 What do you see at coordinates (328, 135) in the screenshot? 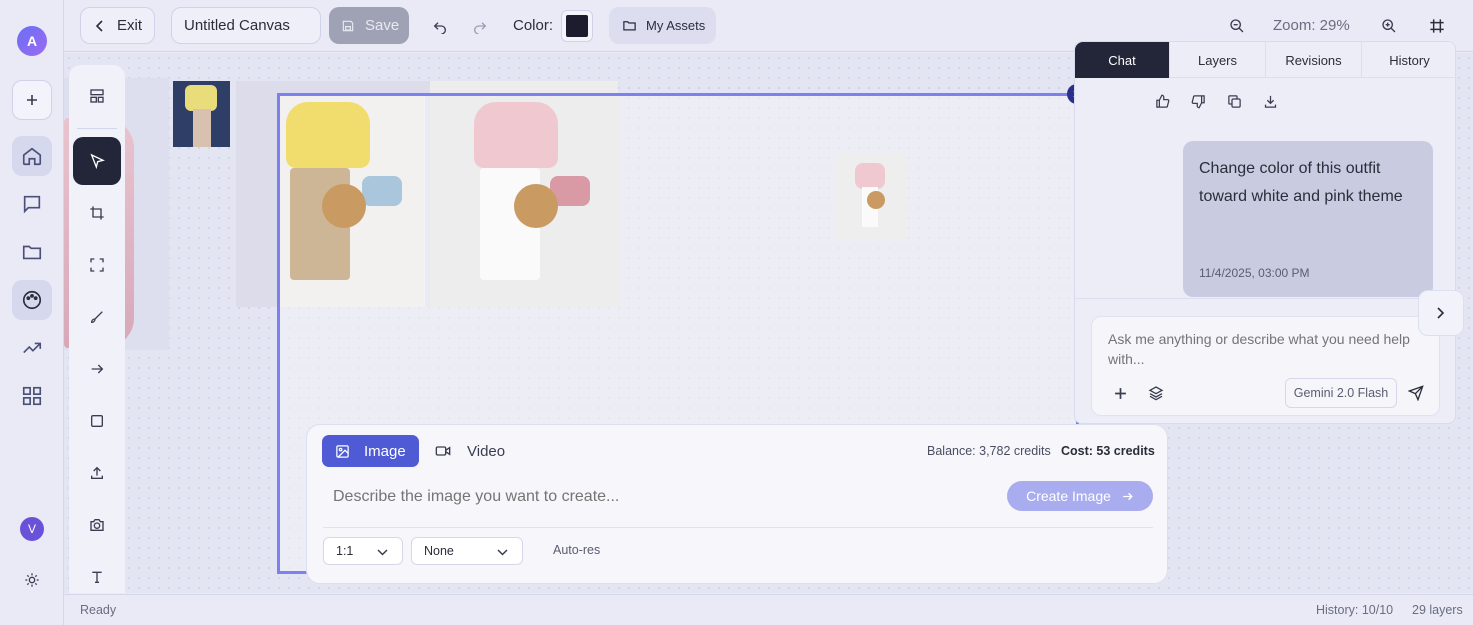
I see `yellow-blouse-overlay` at bounding box center [328, 135].